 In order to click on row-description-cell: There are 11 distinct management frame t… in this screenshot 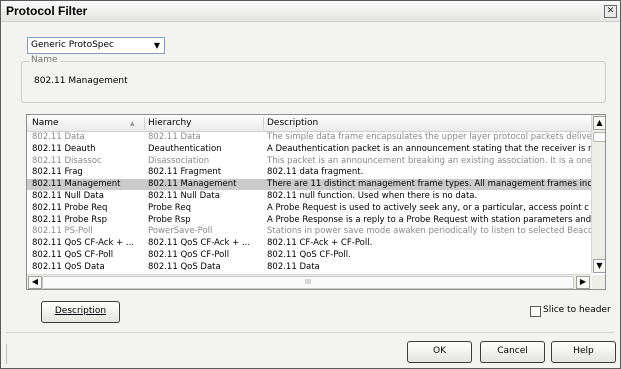, I will do `click(429, 184)`.